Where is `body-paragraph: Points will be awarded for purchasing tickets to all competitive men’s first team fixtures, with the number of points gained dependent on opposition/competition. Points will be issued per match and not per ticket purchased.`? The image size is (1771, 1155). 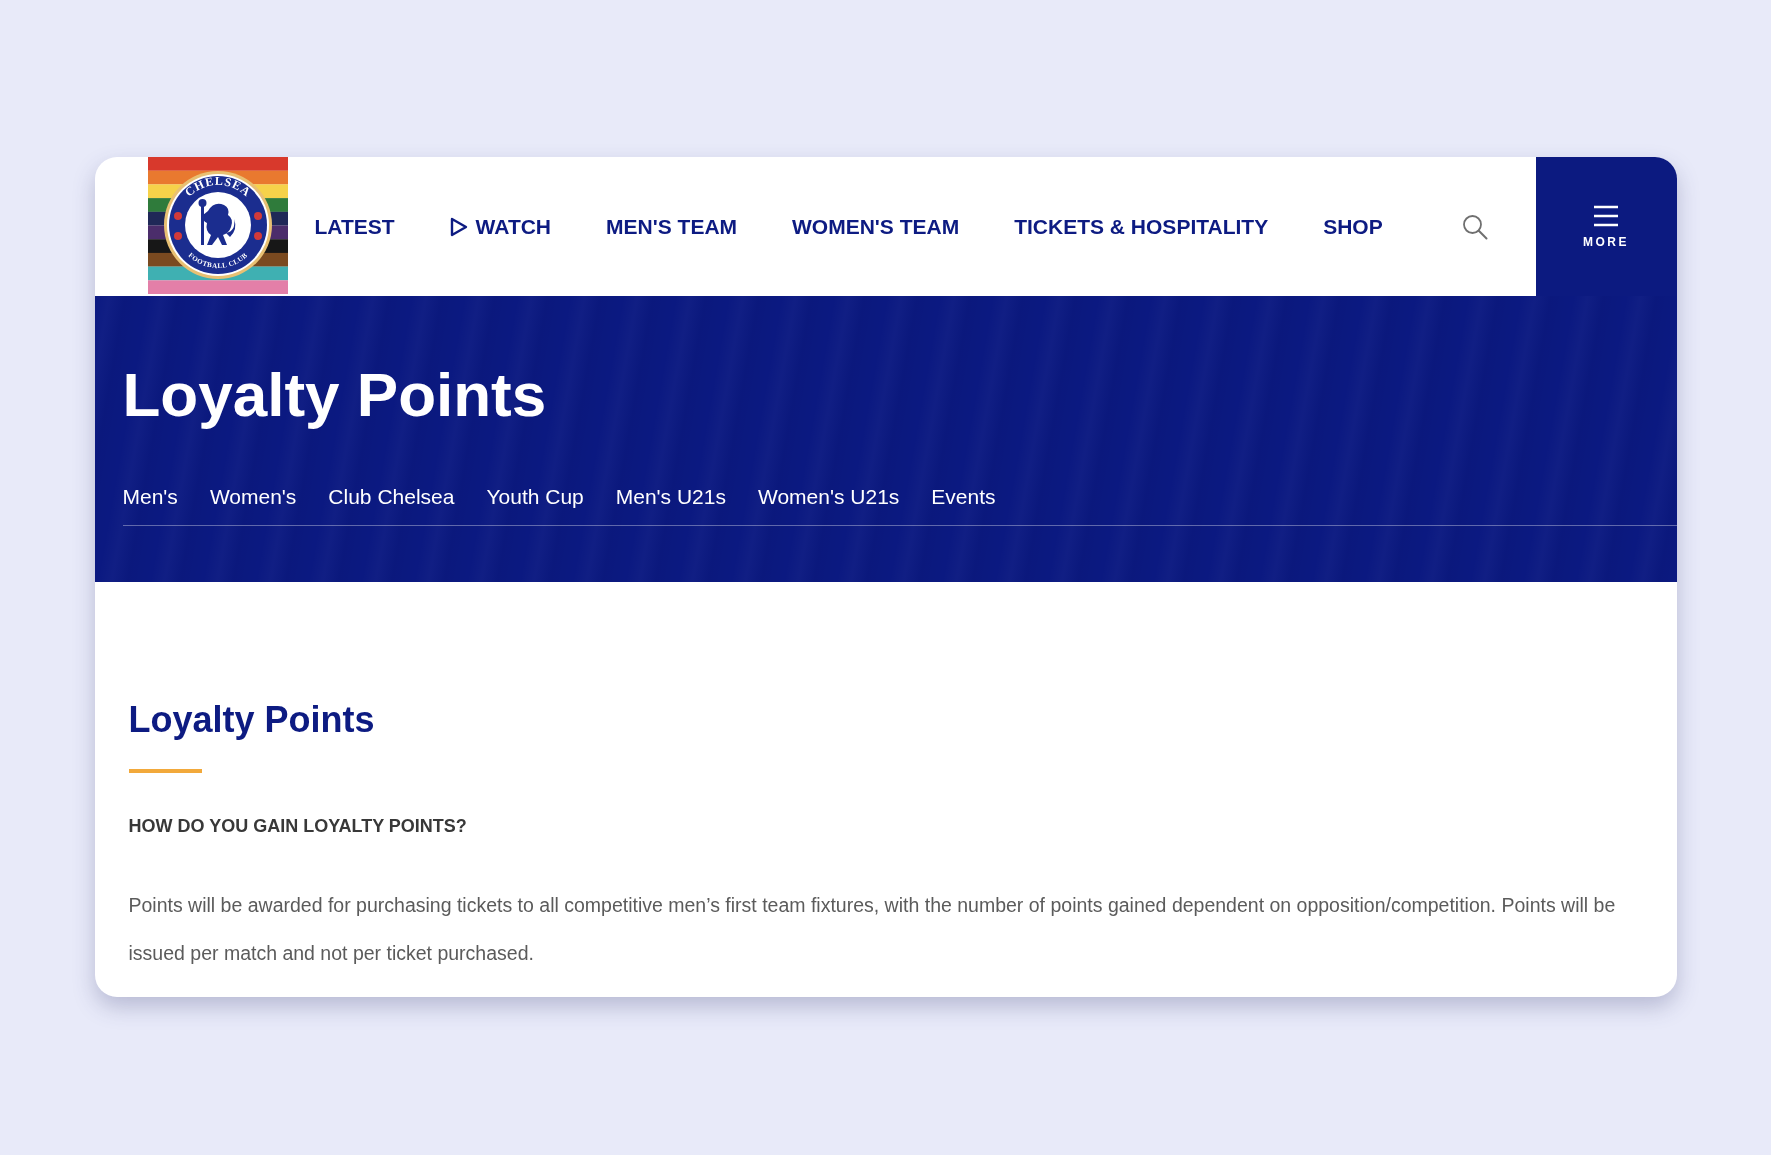
body-paragraph: Points will be awarded for purchasing tickets to all competitive men’s first team fixtures, with the number of points gained dependent on opposition/competition. Points will be issued per match and not per ticket purchased. is located at coordinates (872, 929).